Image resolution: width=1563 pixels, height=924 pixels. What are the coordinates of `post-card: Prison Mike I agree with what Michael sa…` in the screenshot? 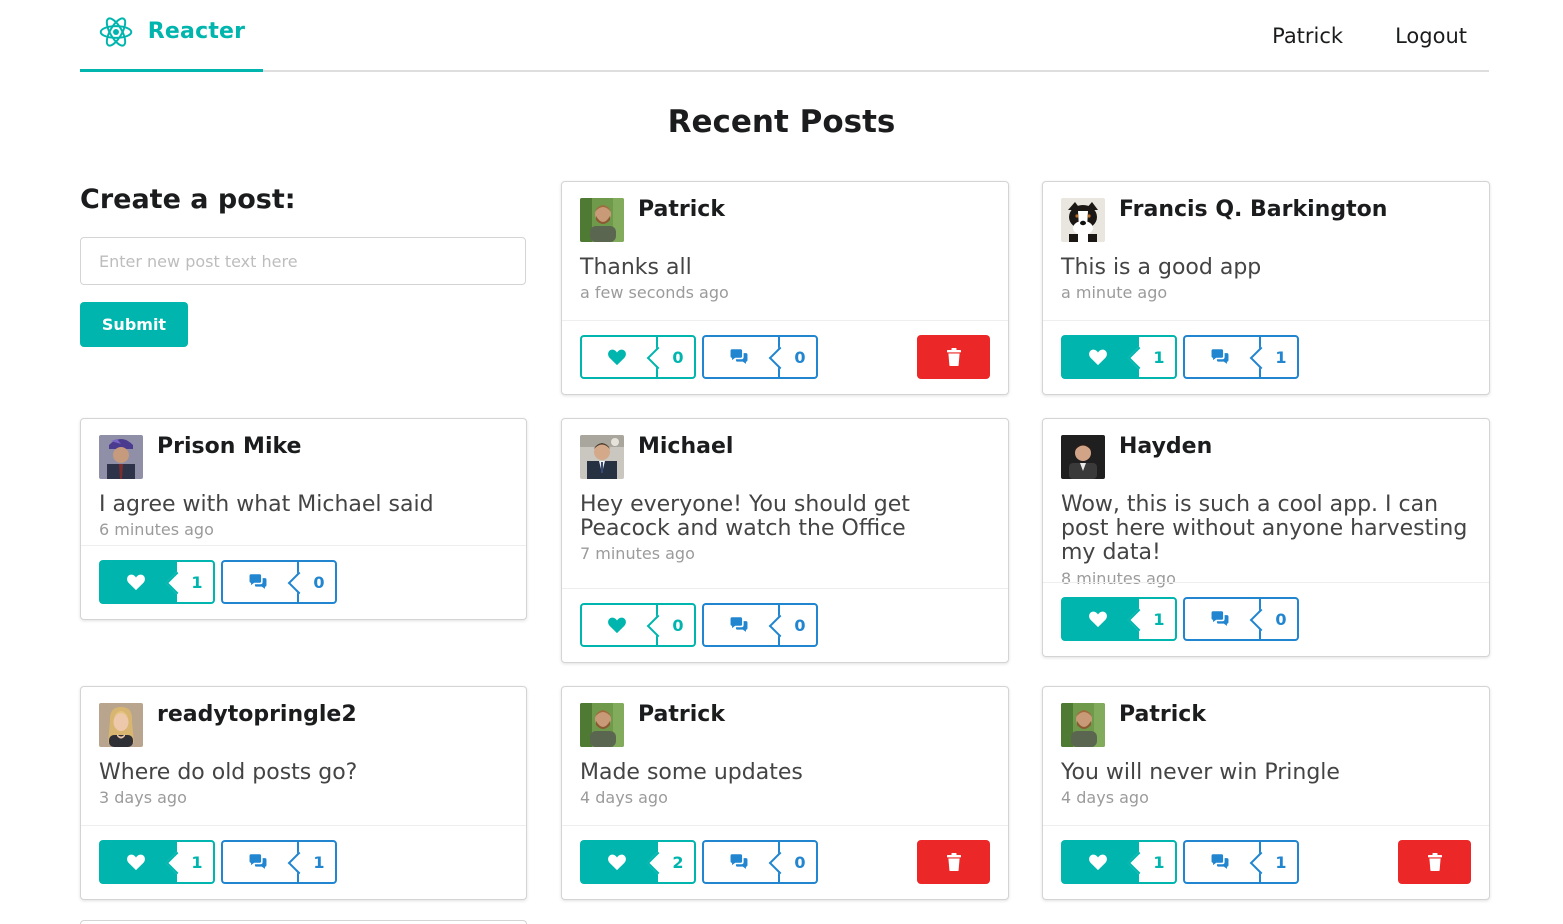 It's located at (303, 519).